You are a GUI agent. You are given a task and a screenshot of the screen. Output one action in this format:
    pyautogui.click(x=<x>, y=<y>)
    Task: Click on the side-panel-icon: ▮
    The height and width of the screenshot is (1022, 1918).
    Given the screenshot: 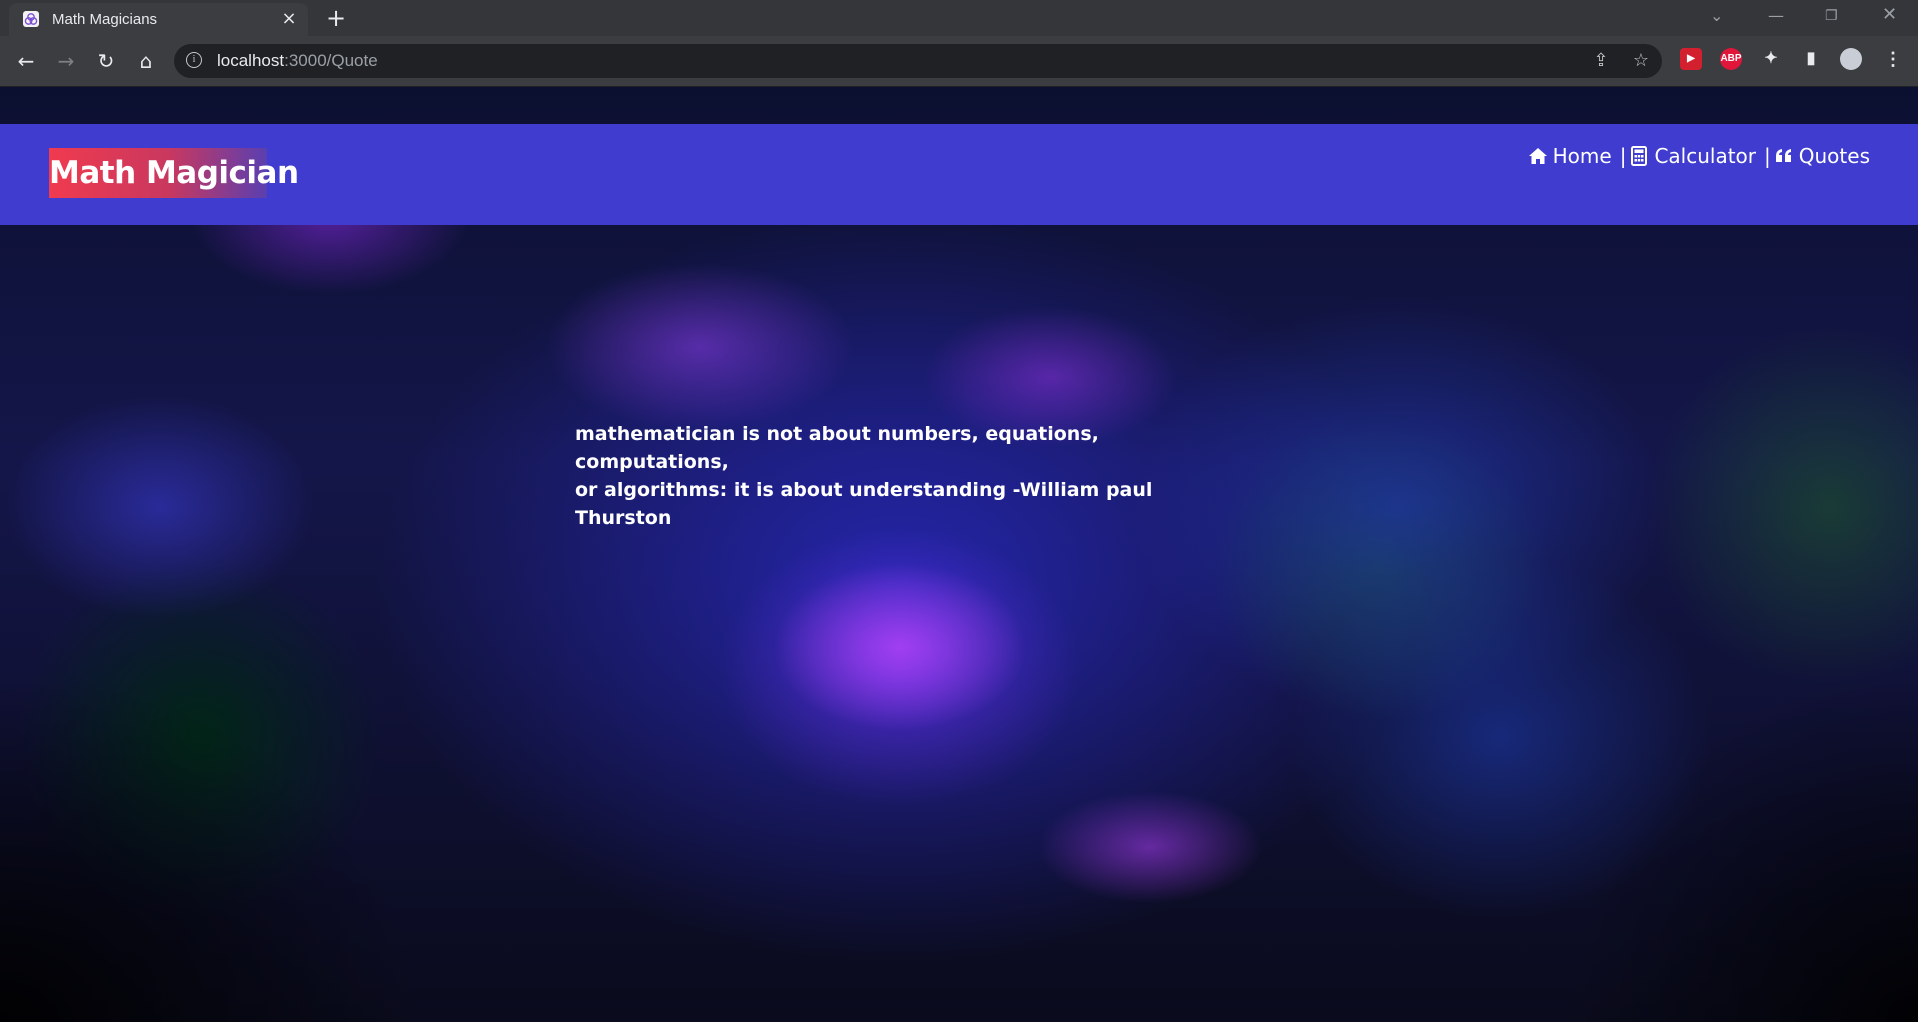 What is the action you would take?
    pyautogui.click(x=1811, y=59)
    